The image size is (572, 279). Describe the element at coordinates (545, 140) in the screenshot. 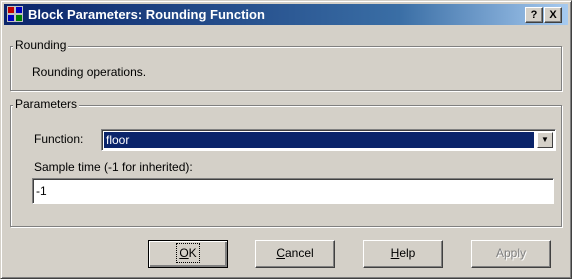

I see `chevron-down-icon: ▼` at that location.